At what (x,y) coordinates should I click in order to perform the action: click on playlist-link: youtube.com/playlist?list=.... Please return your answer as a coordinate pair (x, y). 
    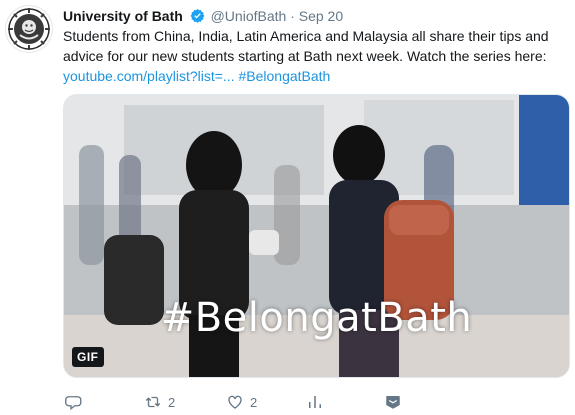
    Looking at the image, I should click on (149, 76).